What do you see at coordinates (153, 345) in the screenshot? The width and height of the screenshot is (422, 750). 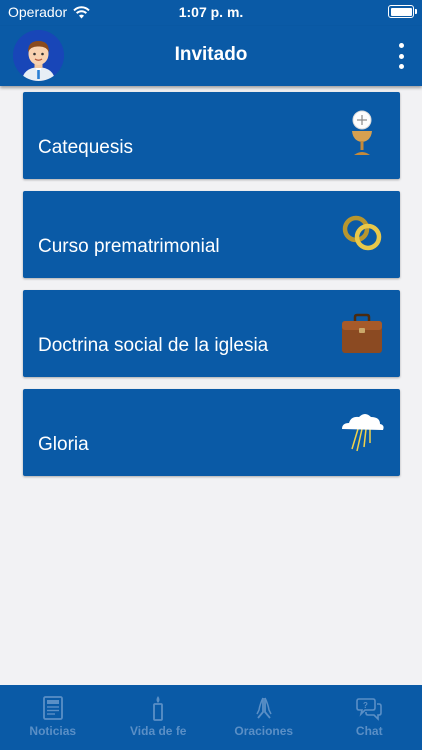 I see `card-label: Doctrina social de la iglesia` at bounding box center [153, 345].